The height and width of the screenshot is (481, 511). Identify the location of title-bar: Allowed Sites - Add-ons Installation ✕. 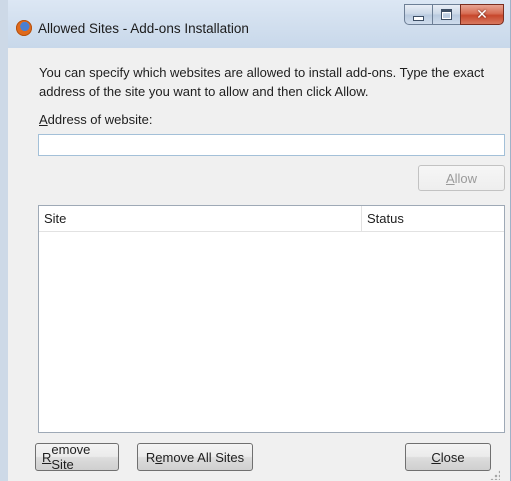
(259, 24).